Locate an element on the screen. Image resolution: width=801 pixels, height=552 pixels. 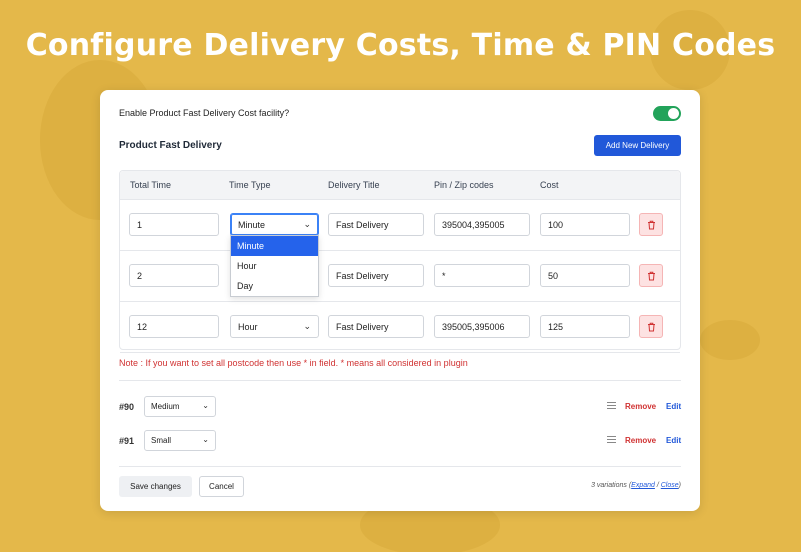
column-header-pin-codes: Pin / Zip codes is located at coordinates (464, 185).